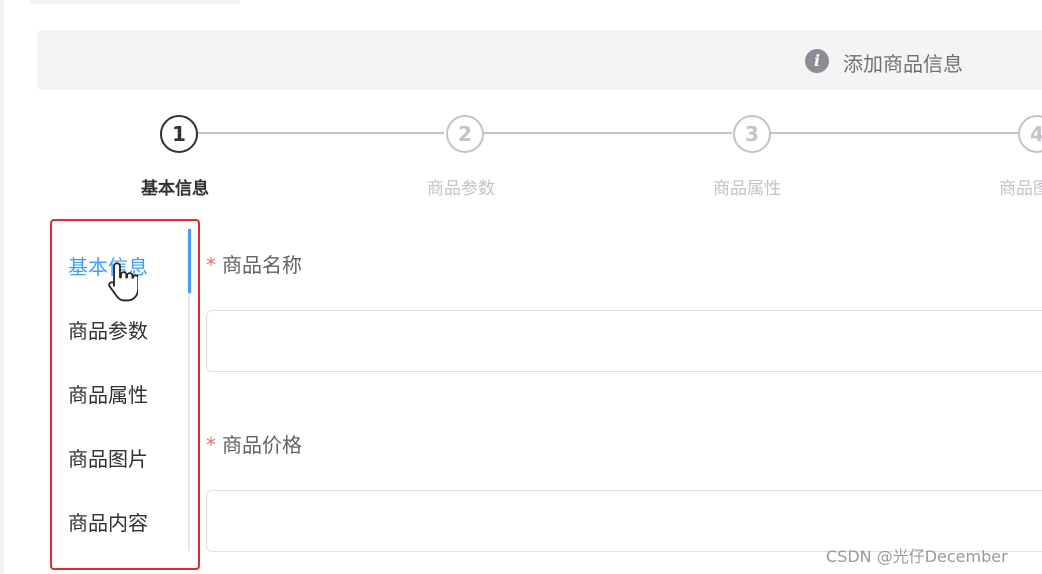  Describe the element at coordinates (1020, 189) in the screenshot. I see `step-4-label: 商品图片` at that location.